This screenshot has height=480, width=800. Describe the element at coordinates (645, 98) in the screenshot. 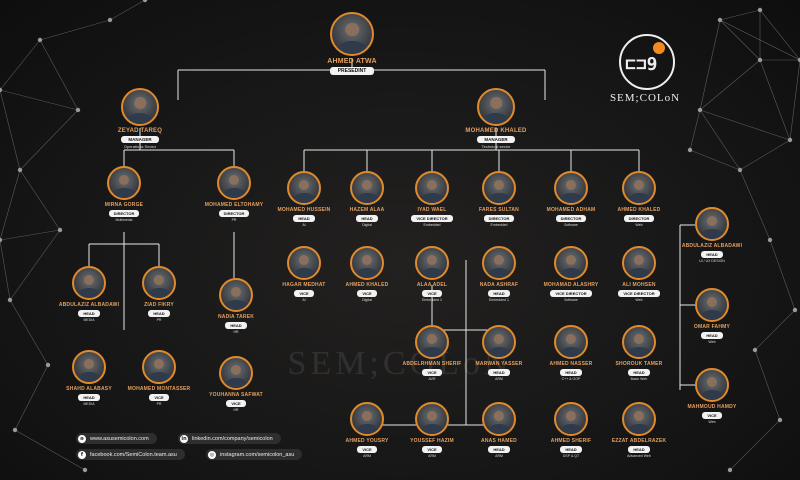

I see `logo-wordmark: SEM;COLoN` at that location.